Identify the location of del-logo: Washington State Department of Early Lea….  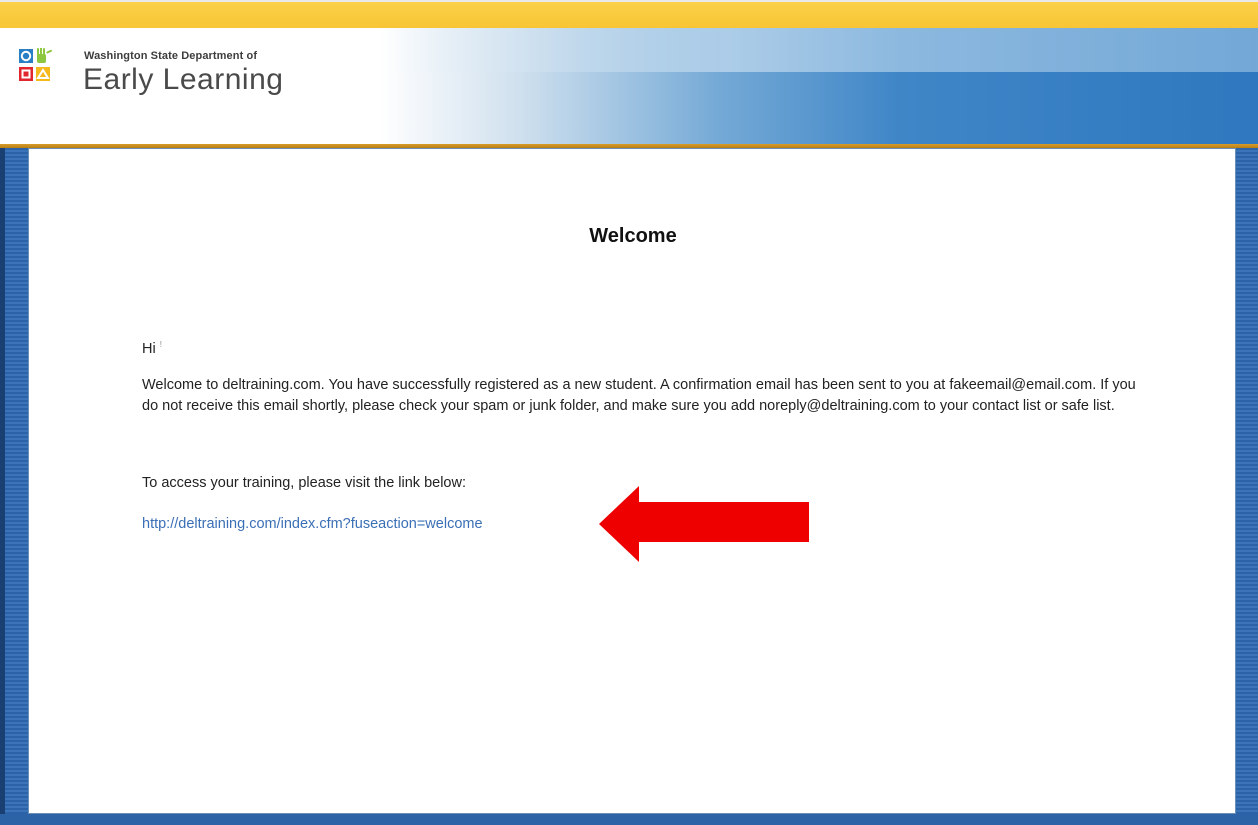
(168, 76).